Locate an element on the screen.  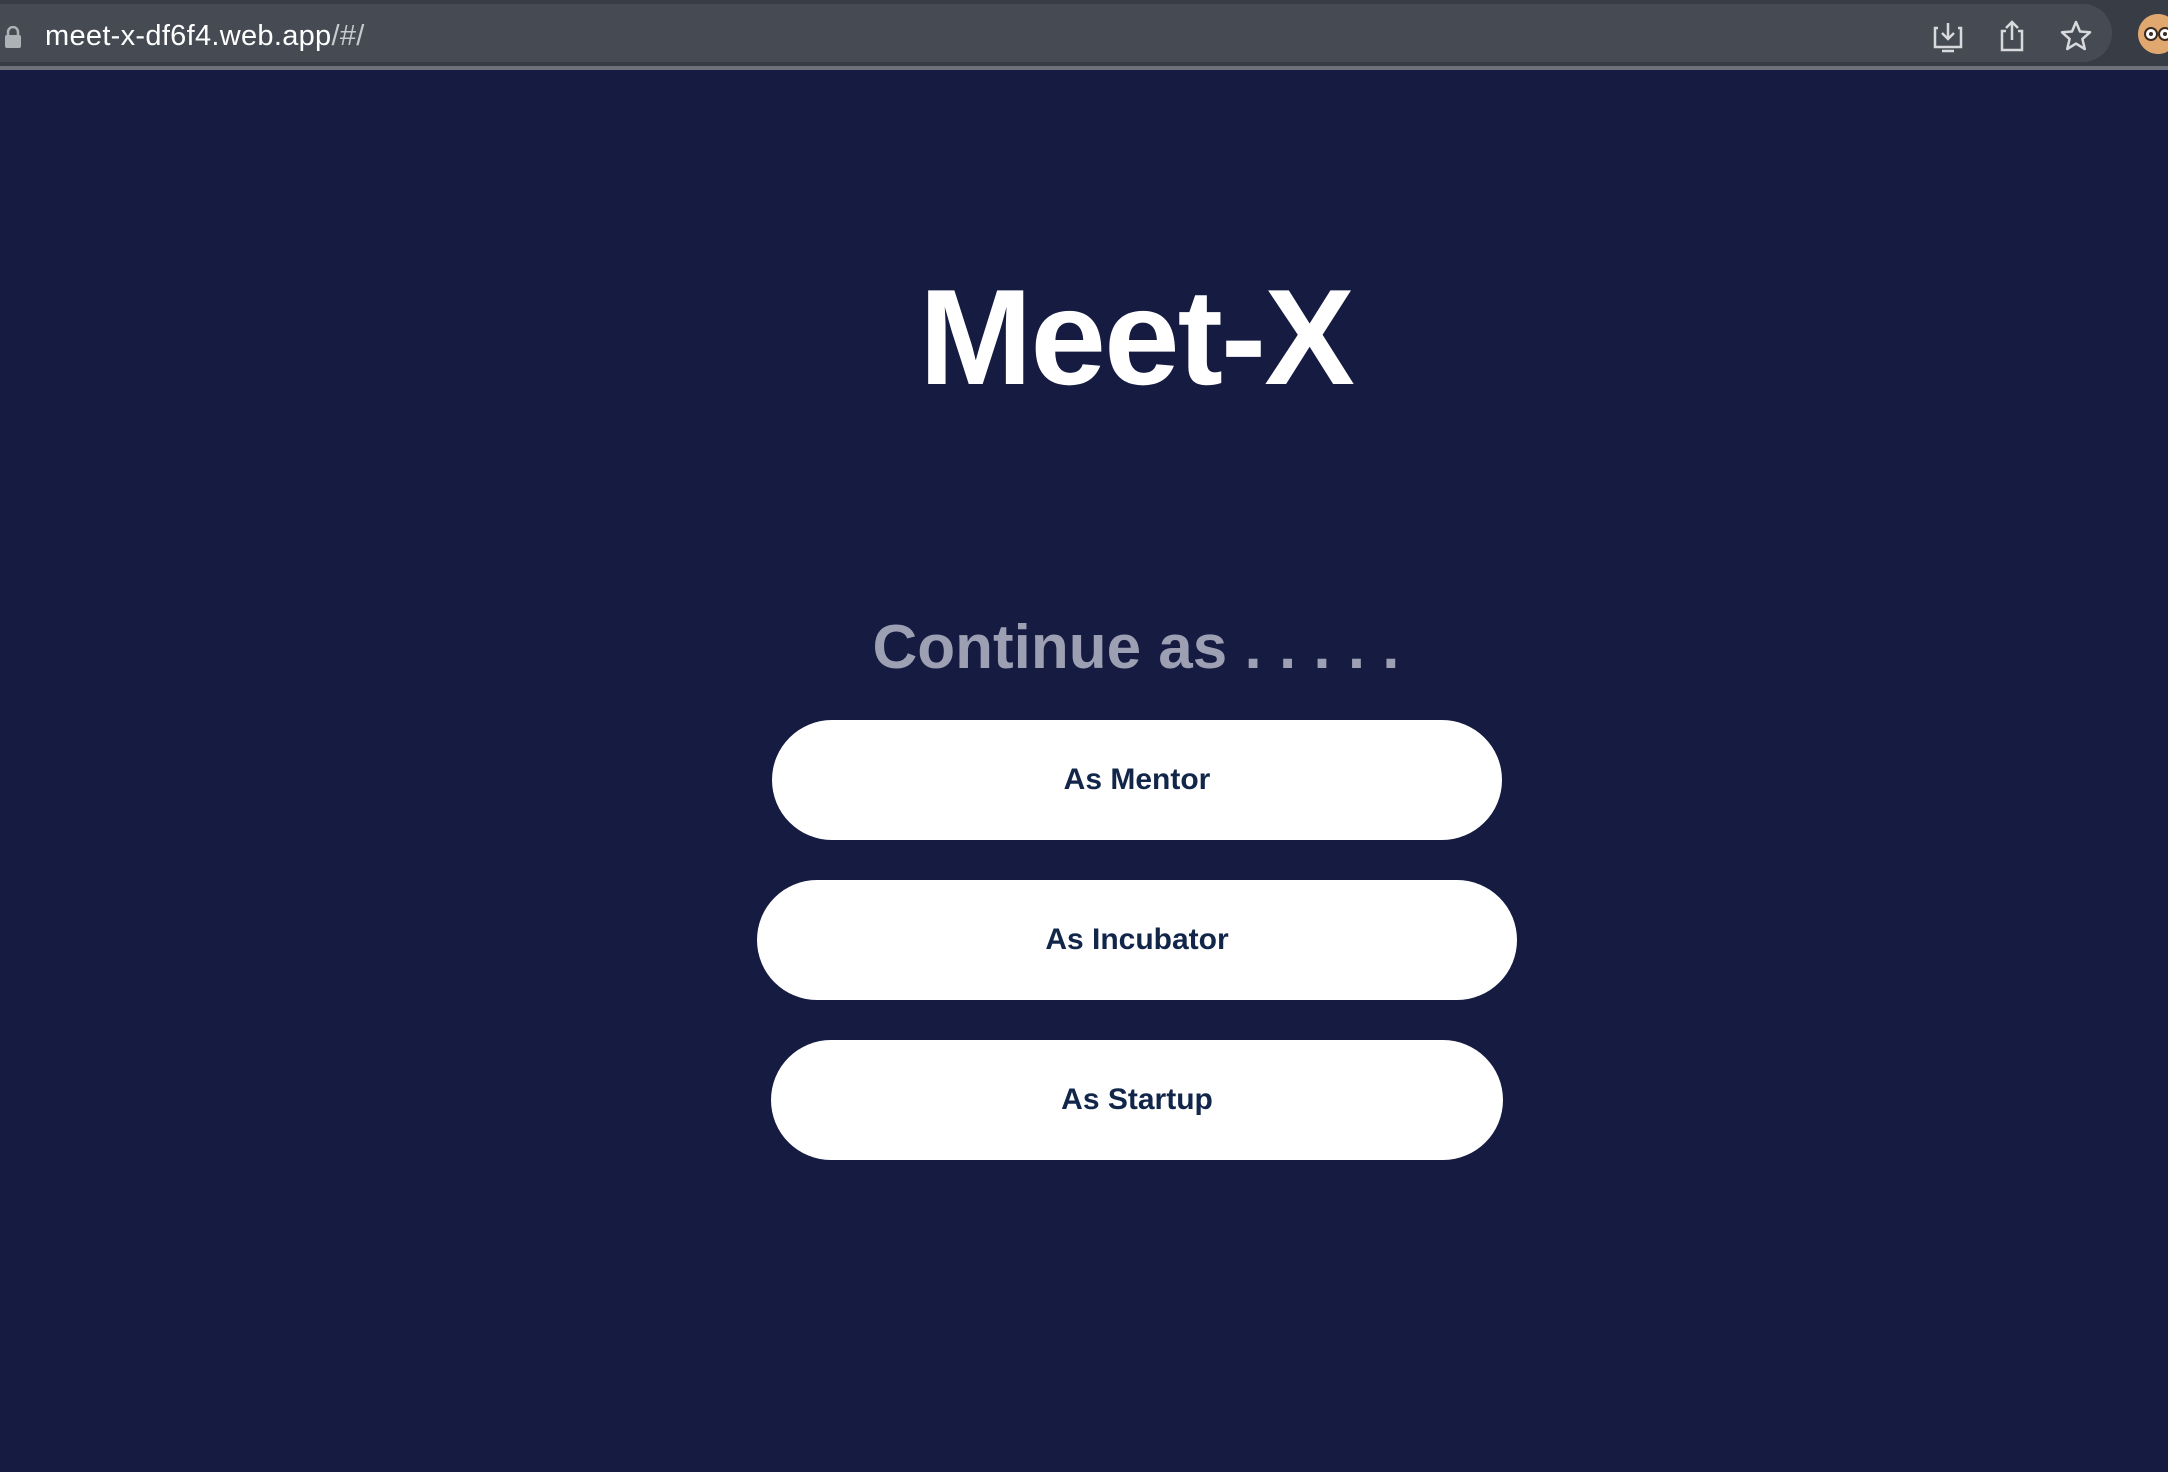
avatar-face-icon is located at coordinates (2153, 34).